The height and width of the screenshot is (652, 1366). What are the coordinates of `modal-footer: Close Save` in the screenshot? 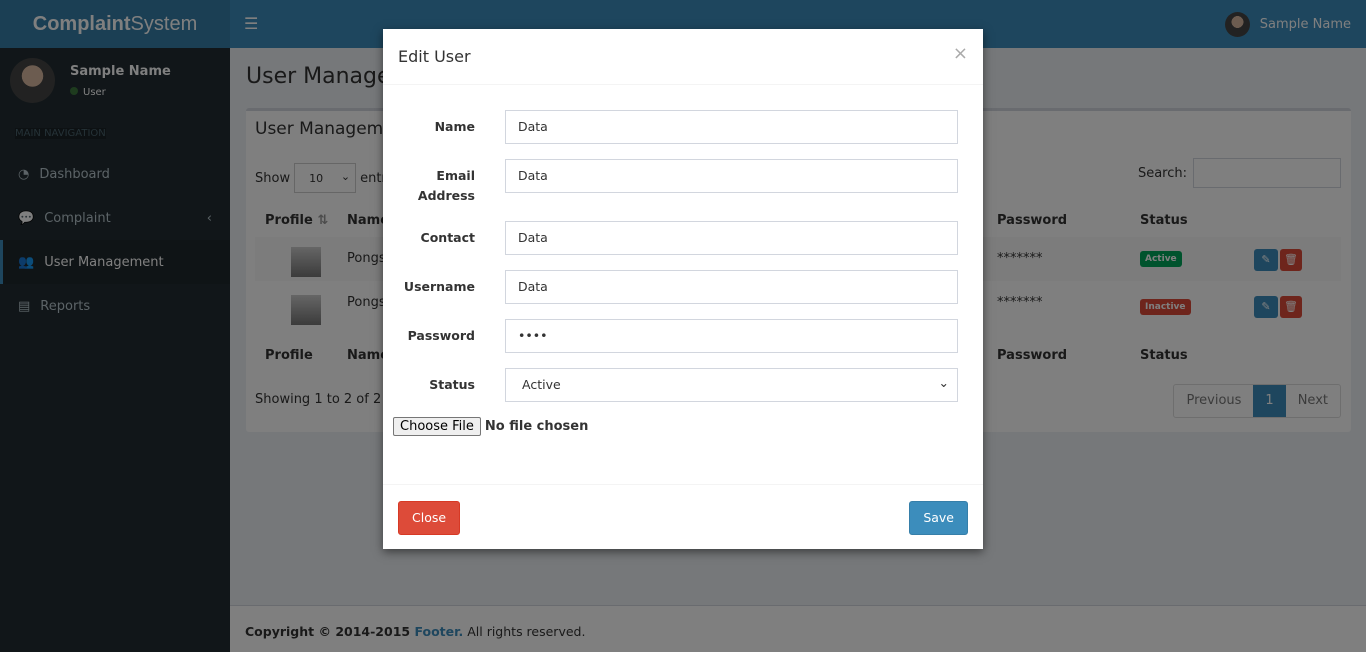 It's located at (683, 509).